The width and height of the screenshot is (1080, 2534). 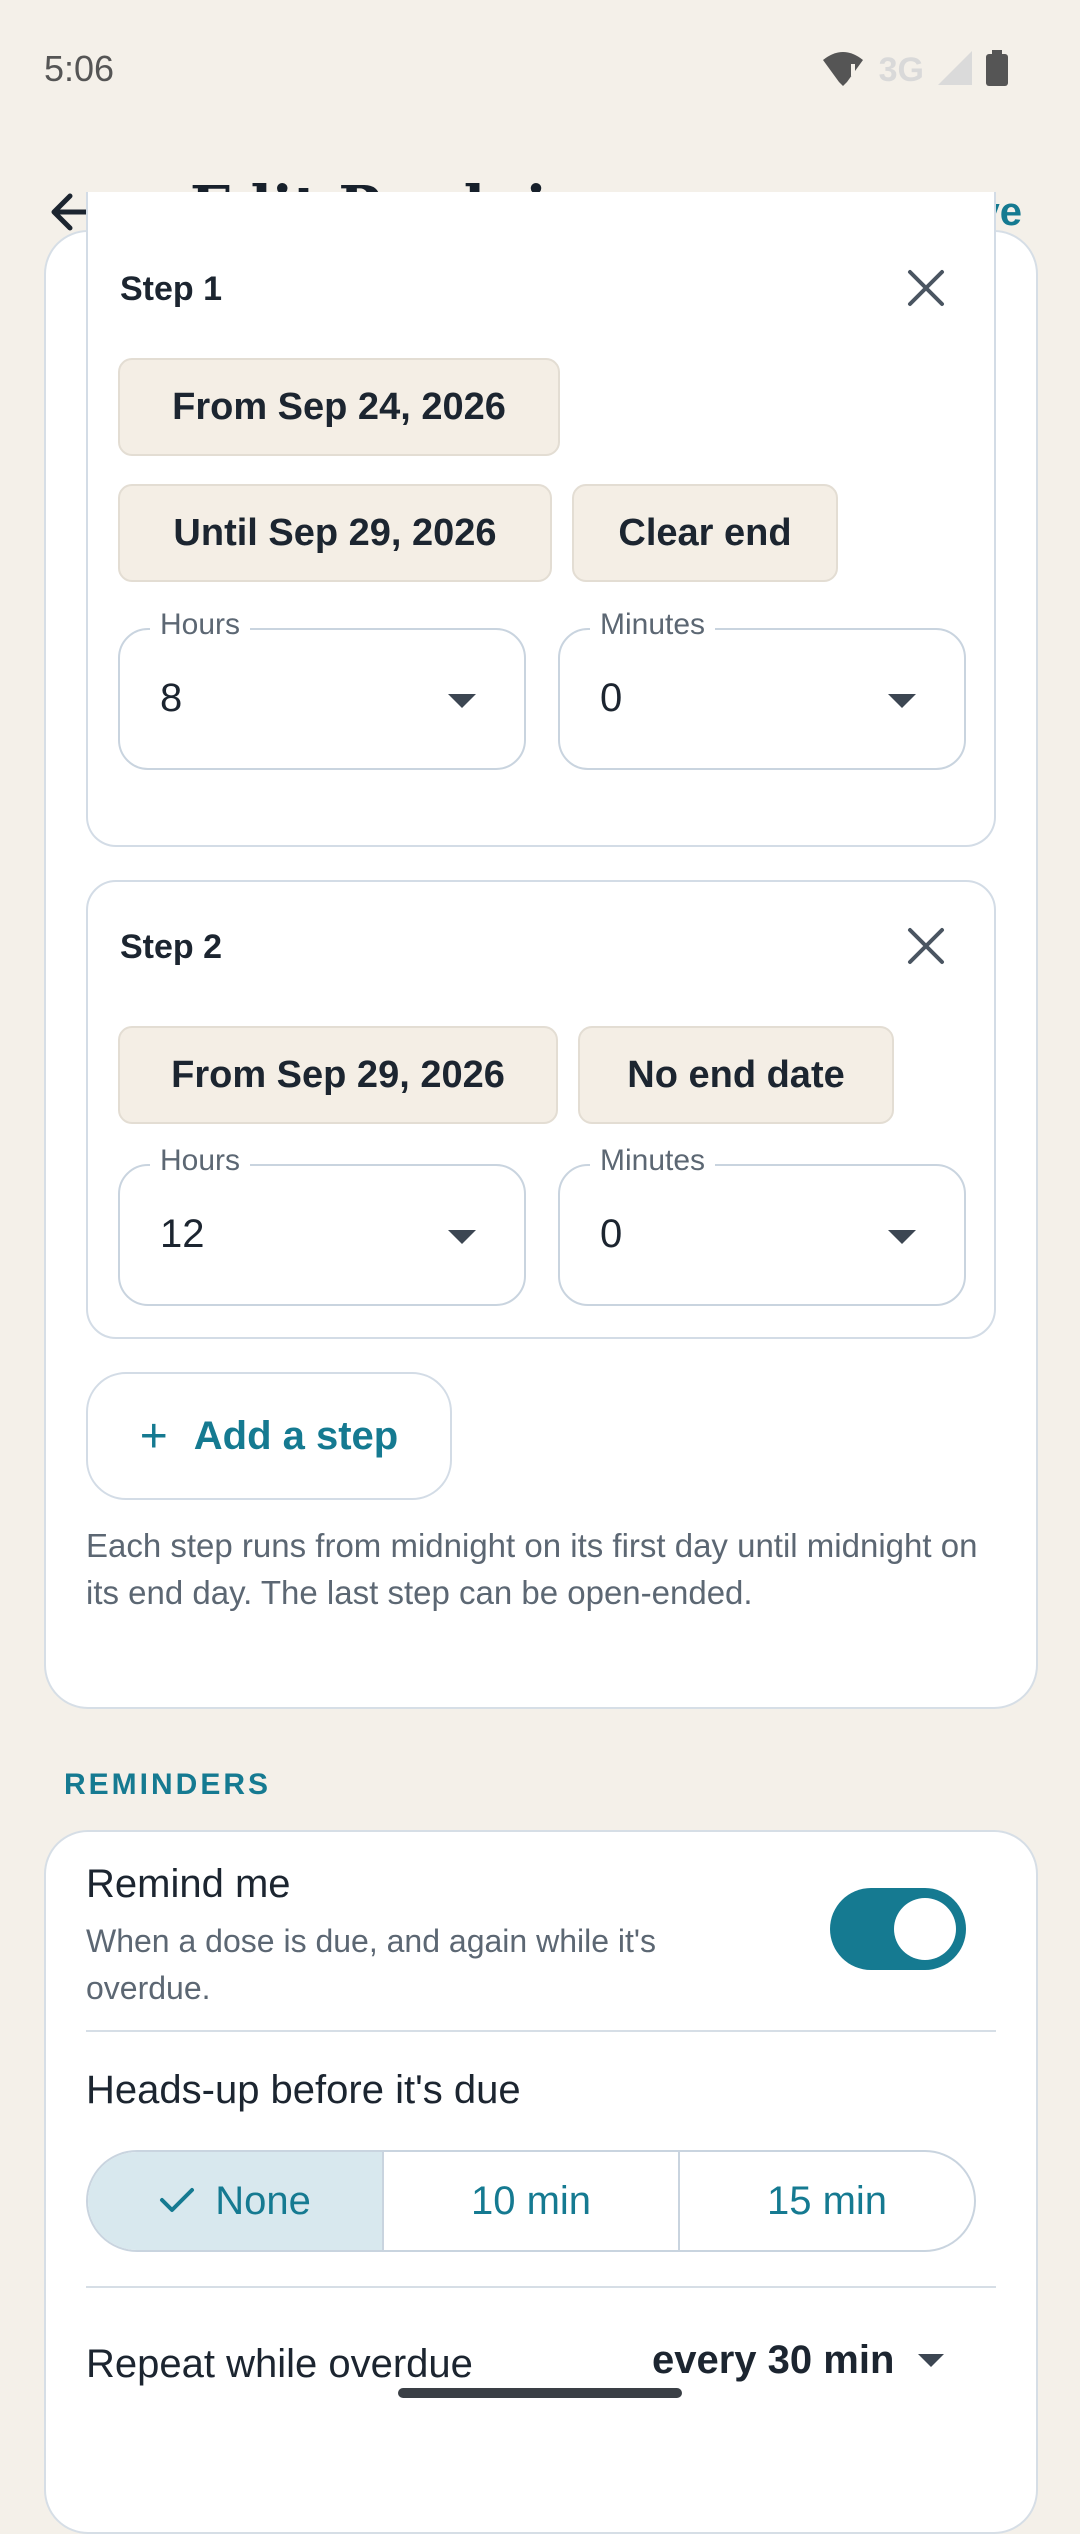 I want to click on segment-label: 15 min, so click(x=827, y=2200).